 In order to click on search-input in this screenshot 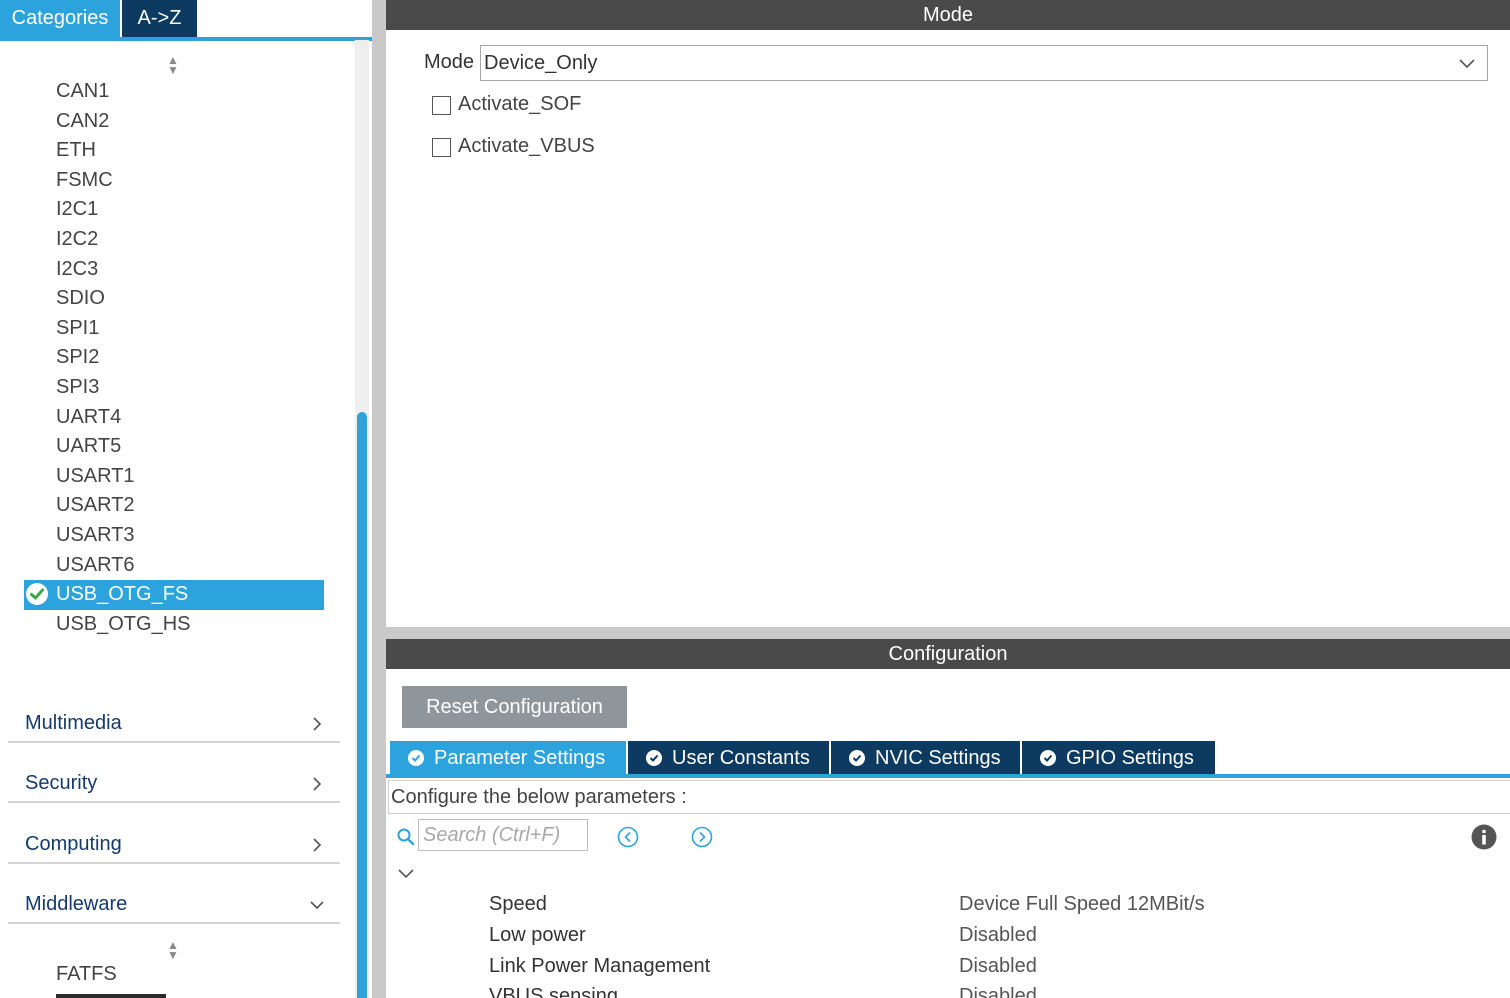, I will do `click(503, 835)`.